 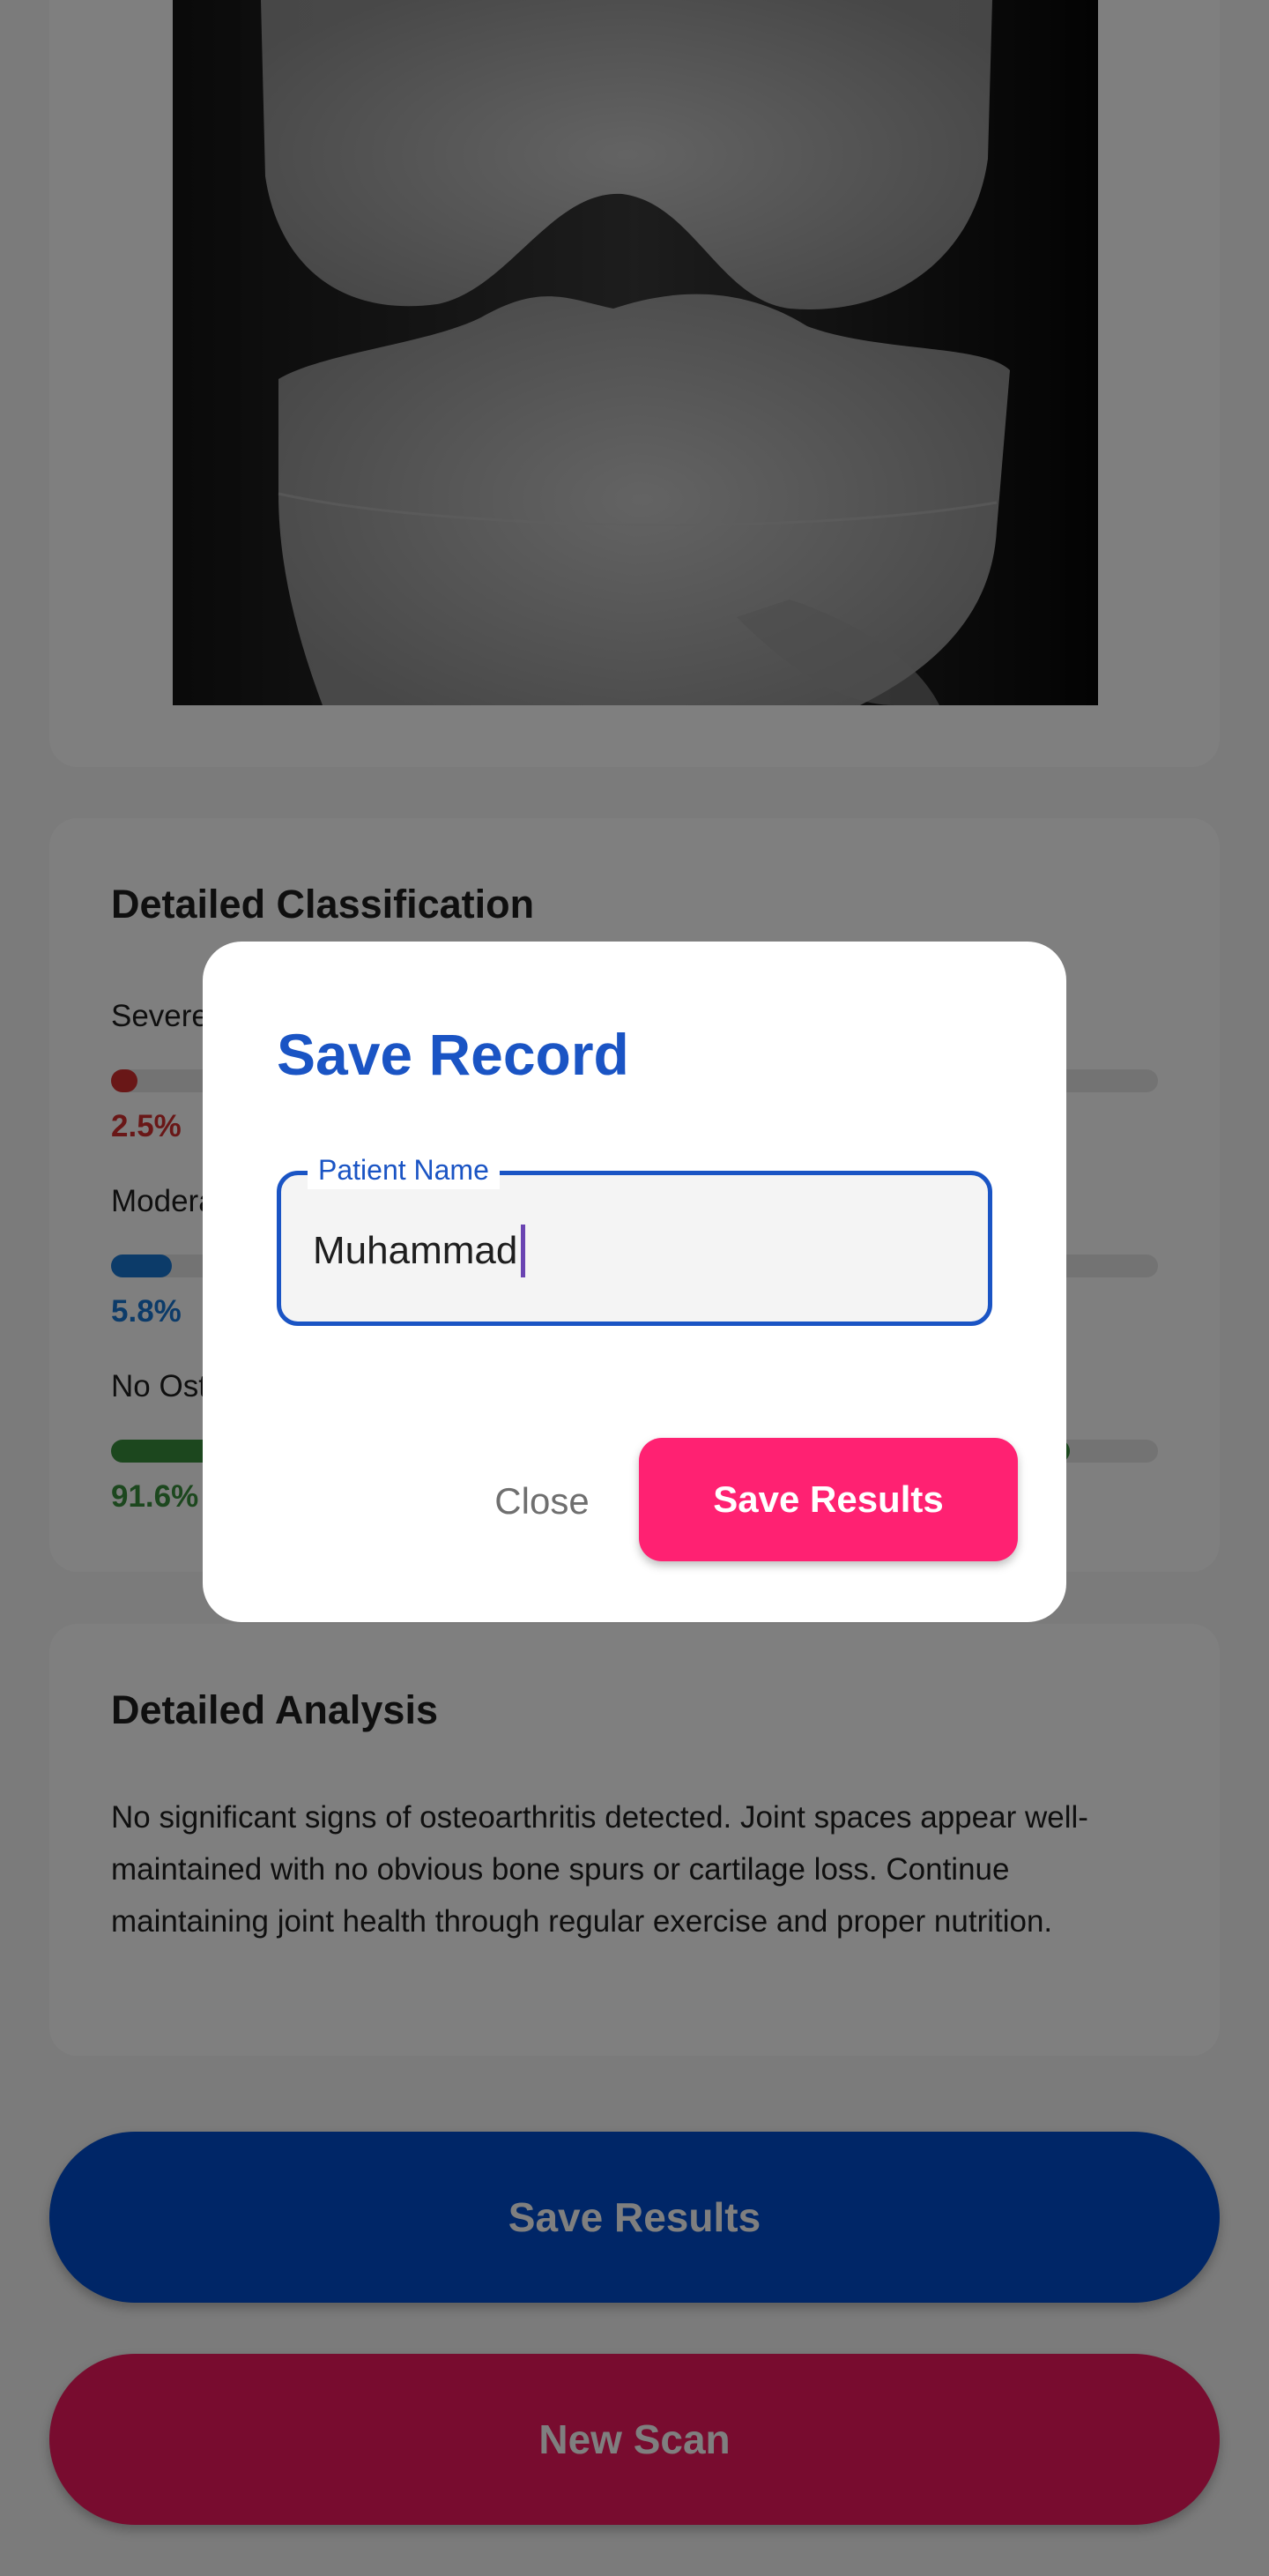 I want to click on dialog-save-results-button: Save Results, so click(x=828, y=1499).